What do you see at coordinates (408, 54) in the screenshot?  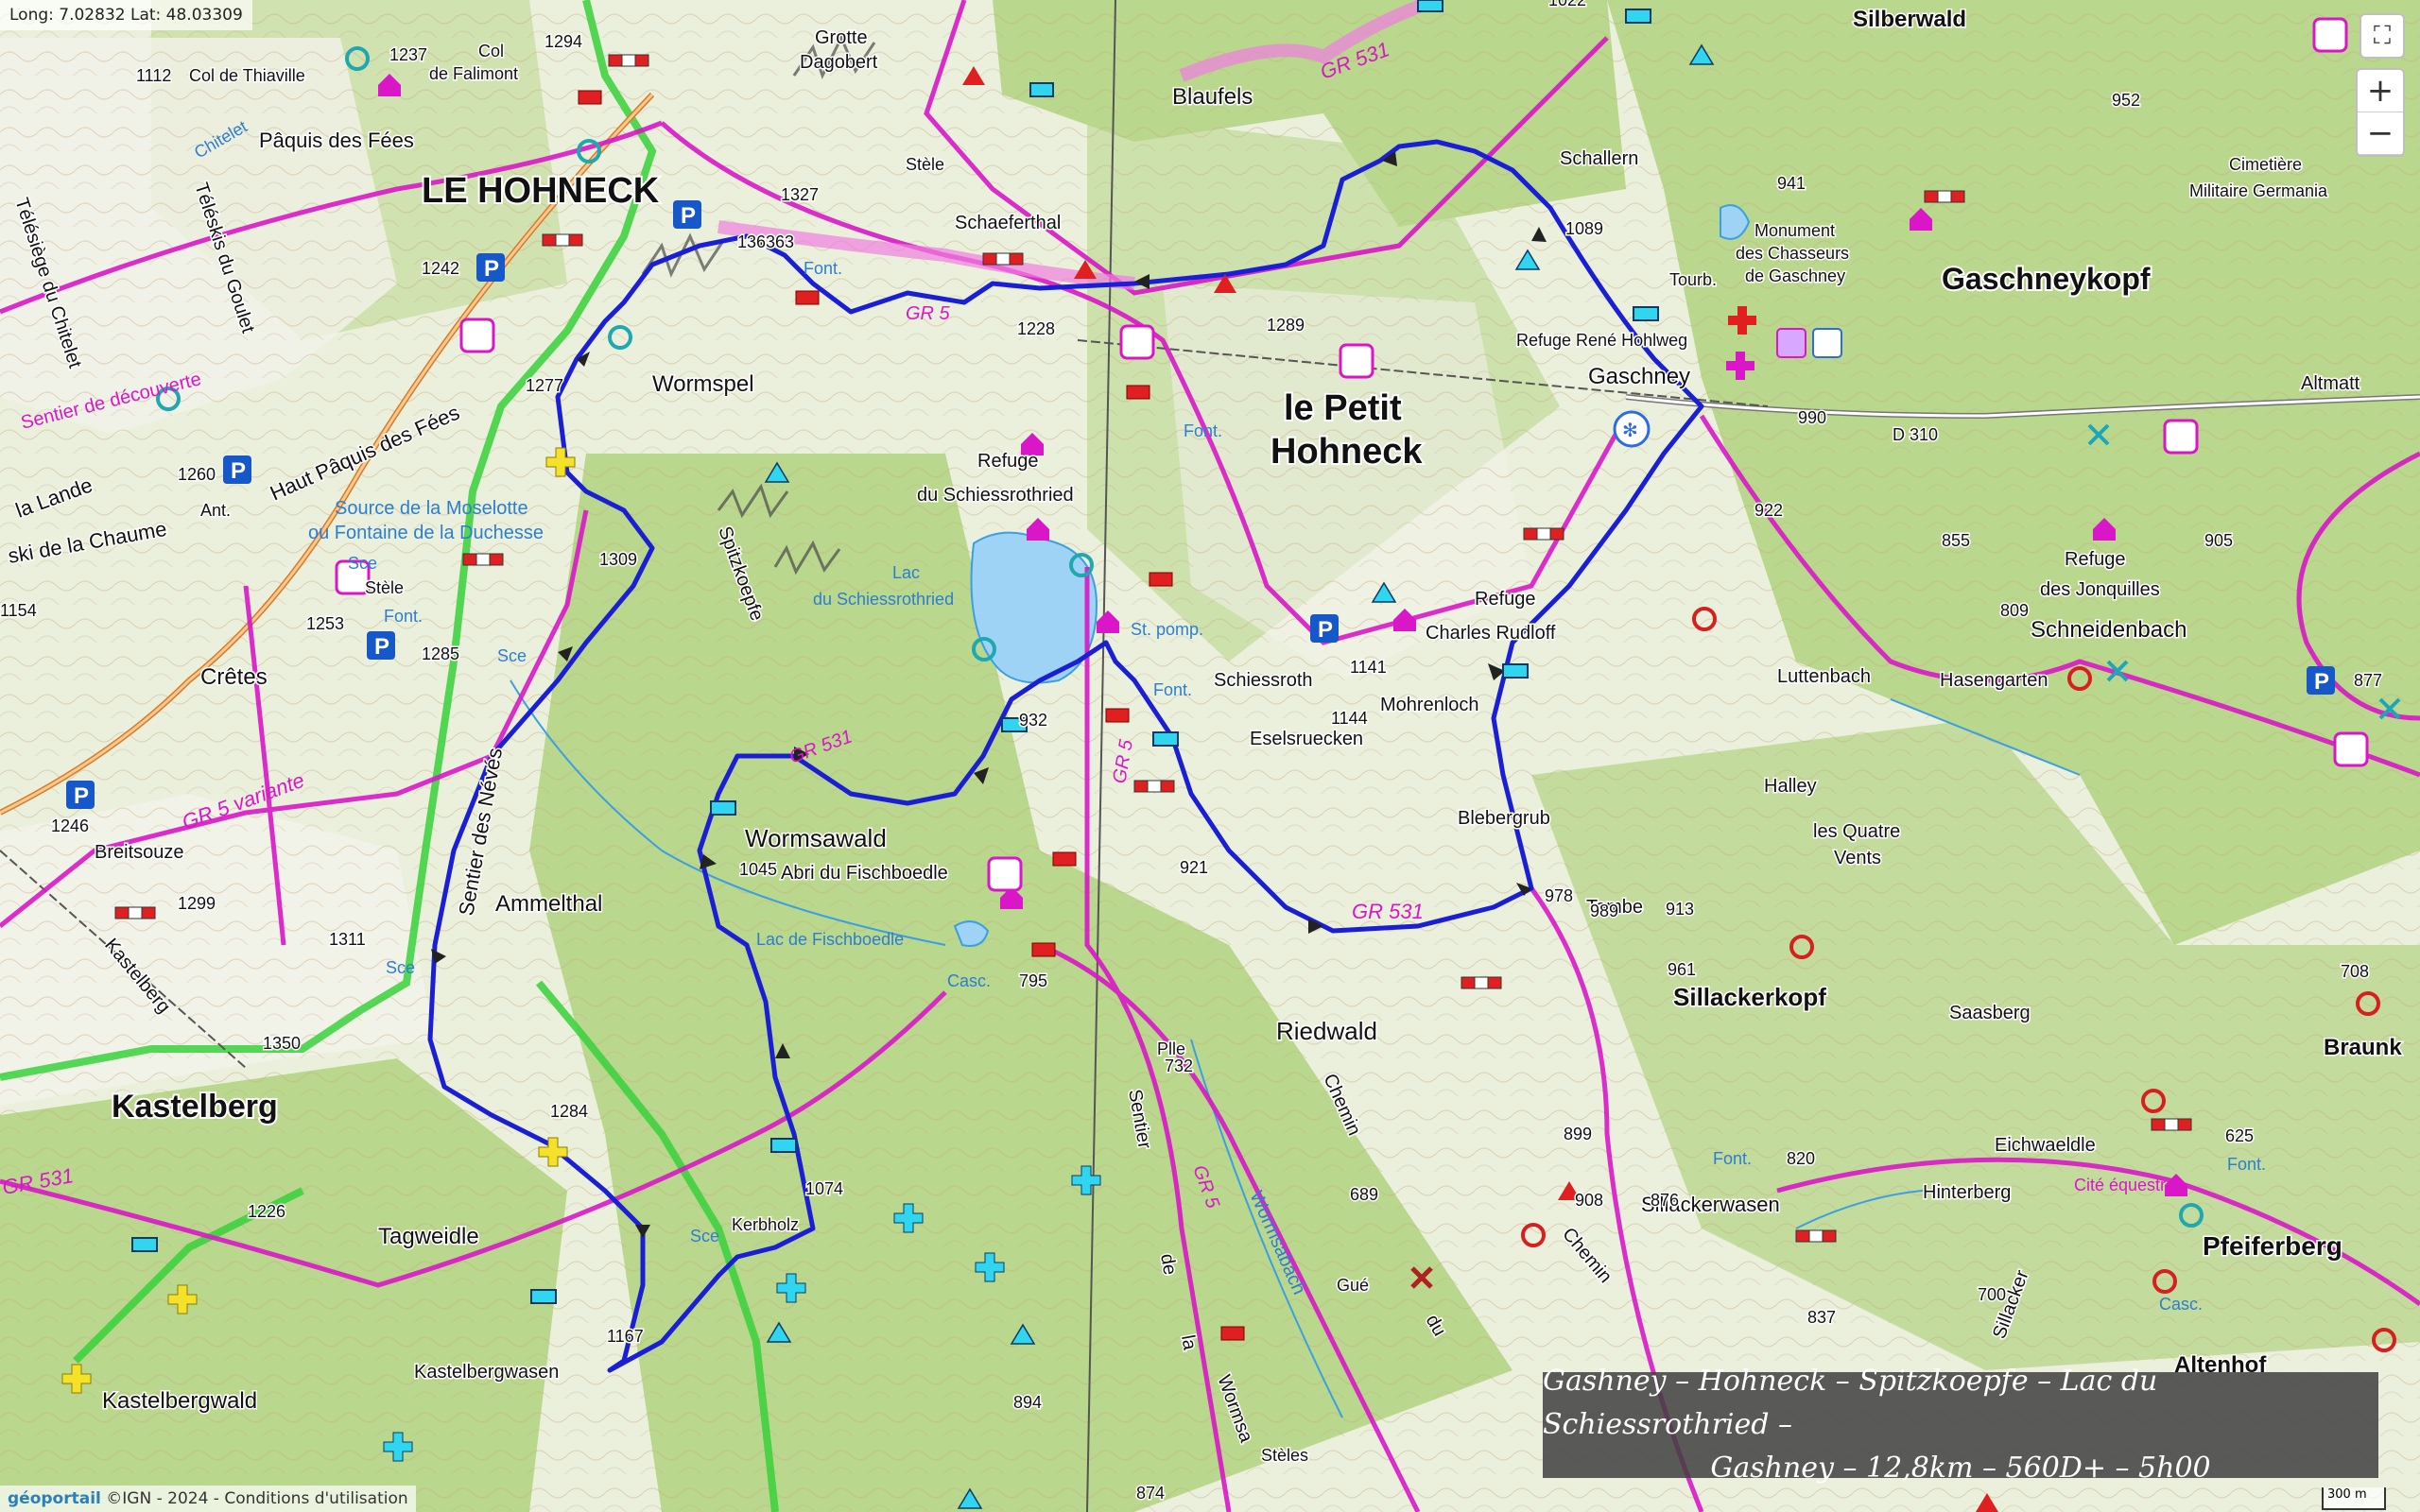 I see `elevation-label: 1237` at bounding box center [408, 54].